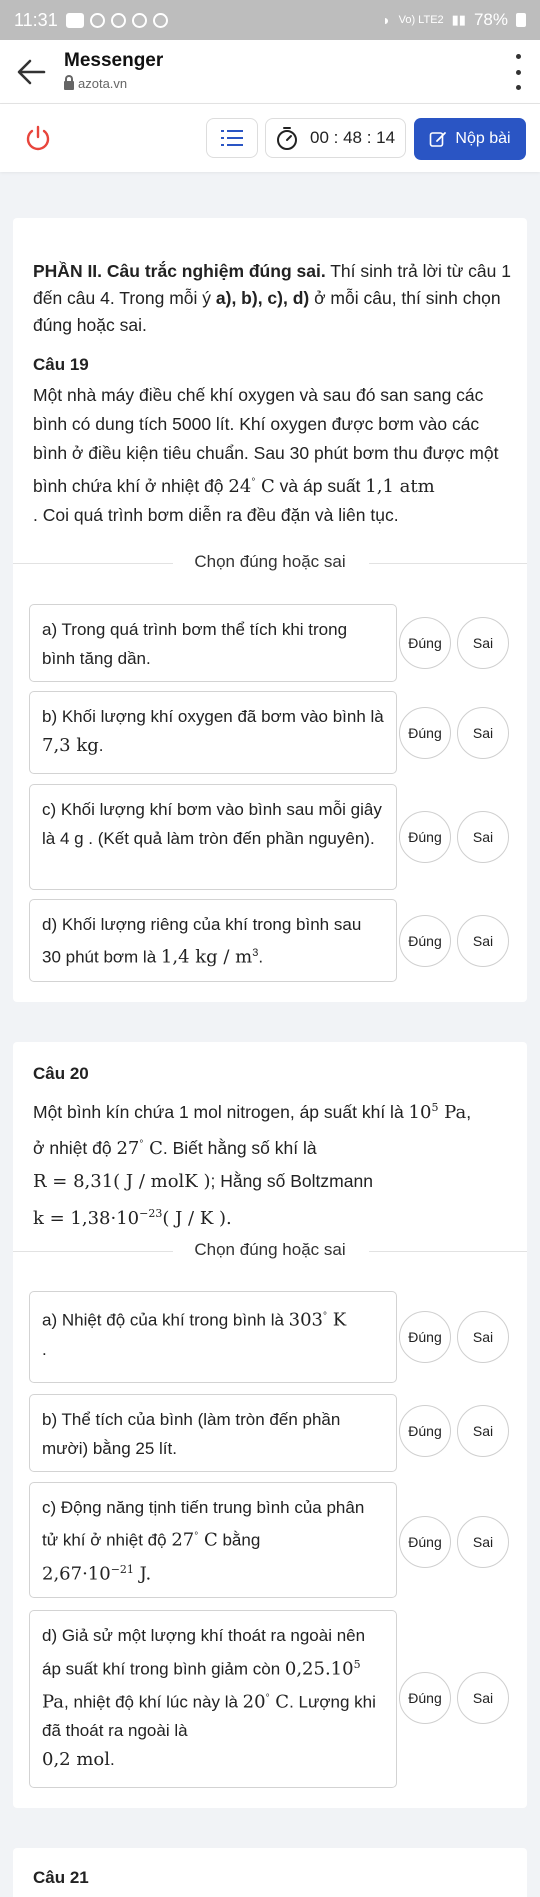 This screenshot has width=540, height=1897. I want to click on section-heading: PHẦN II. Câu trắc nghiệm đúng sai., so click(179, 271).